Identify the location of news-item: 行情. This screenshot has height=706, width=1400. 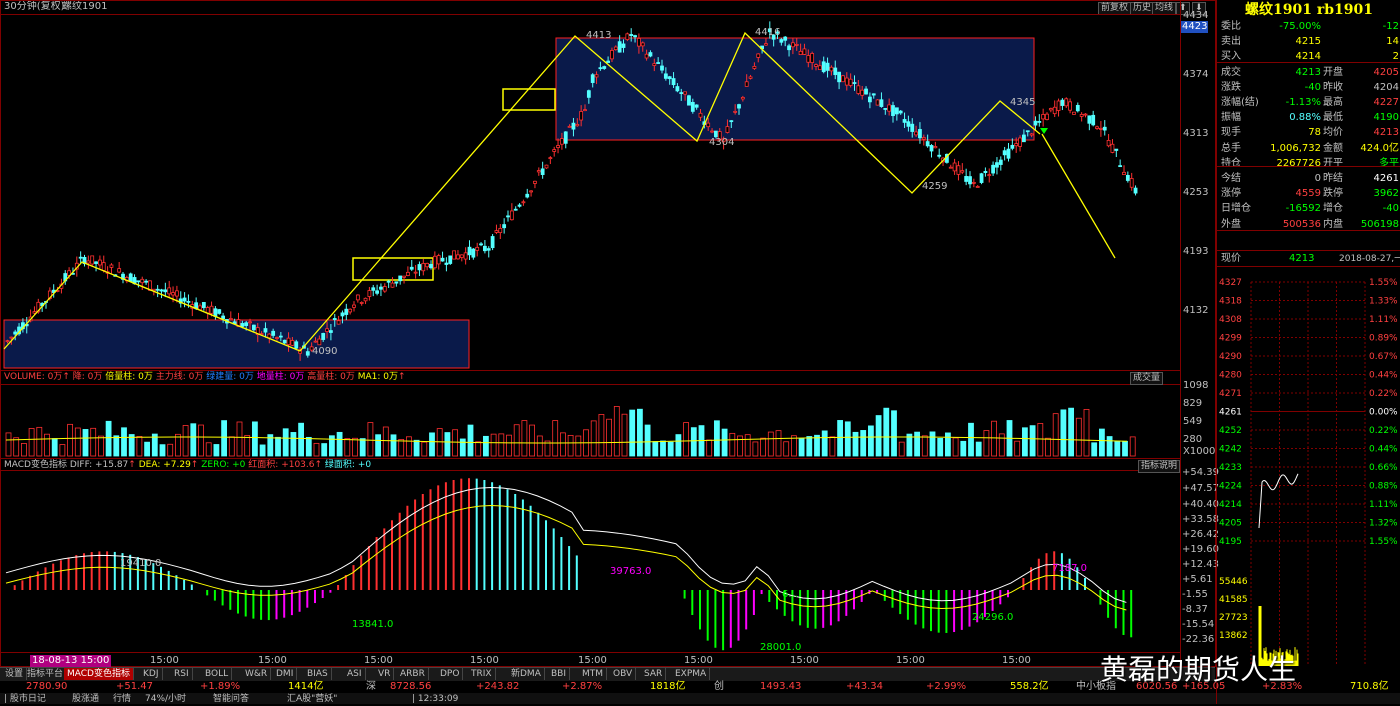
(122, 699).